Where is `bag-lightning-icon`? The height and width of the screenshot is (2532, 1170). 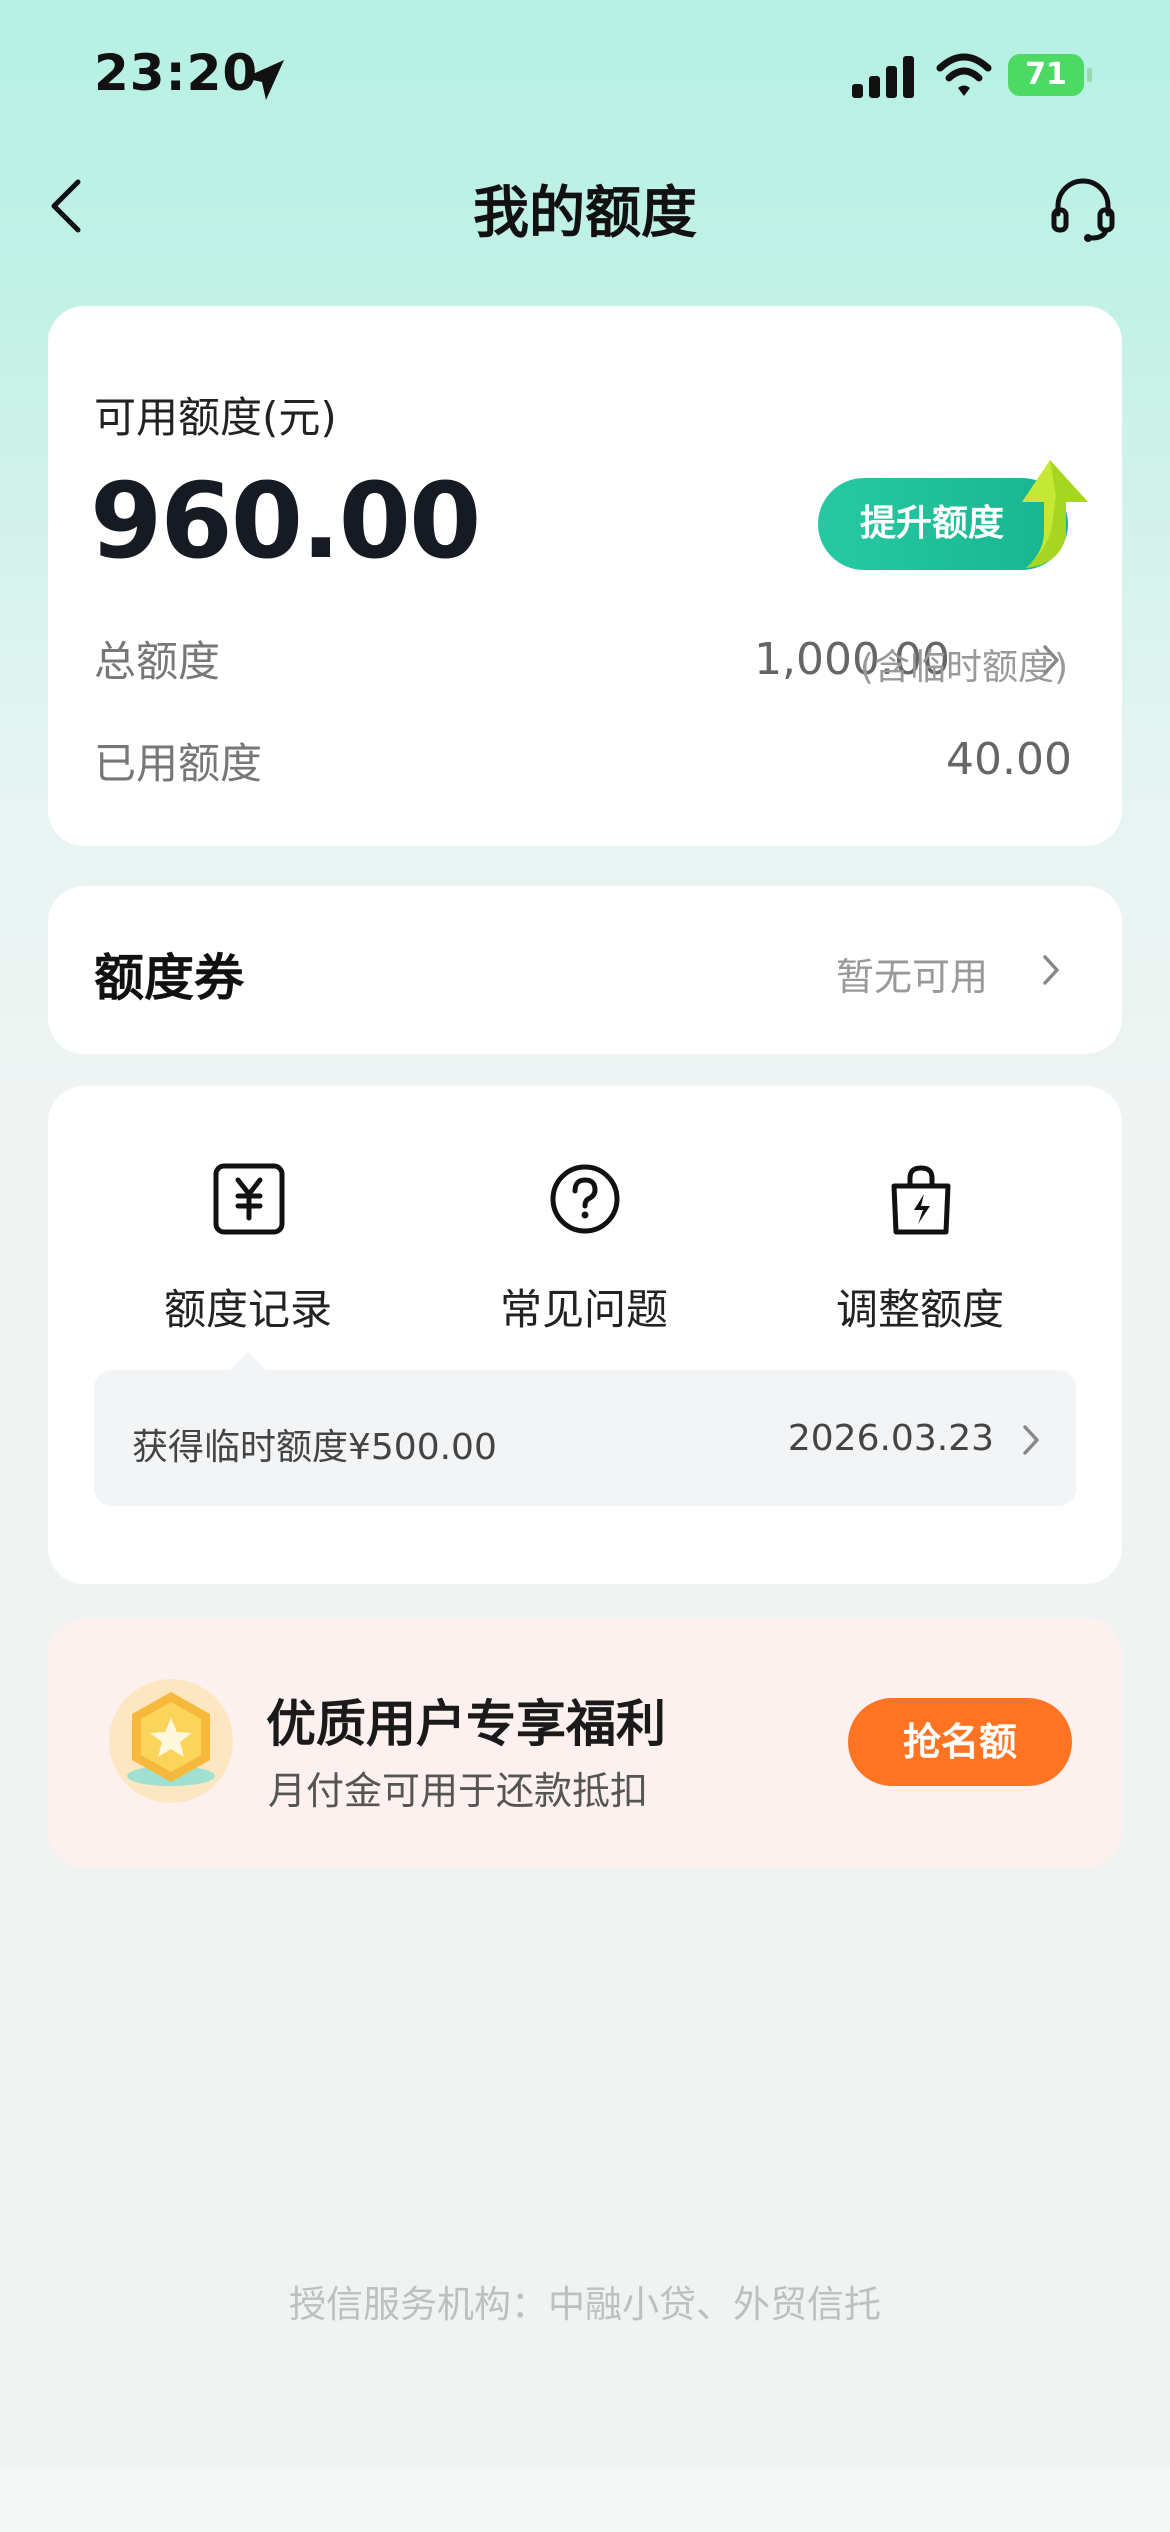
bag-lightning-icon is located at coordinates (921, 1199).